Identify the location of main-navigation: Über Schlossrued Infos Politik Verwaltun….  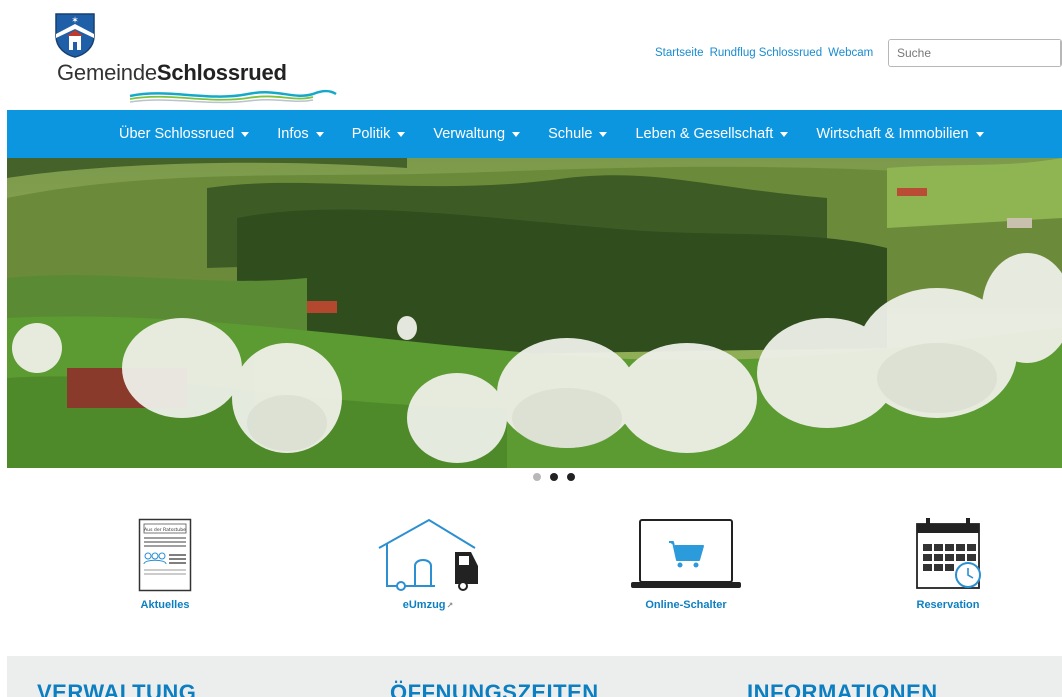
(534, 134).